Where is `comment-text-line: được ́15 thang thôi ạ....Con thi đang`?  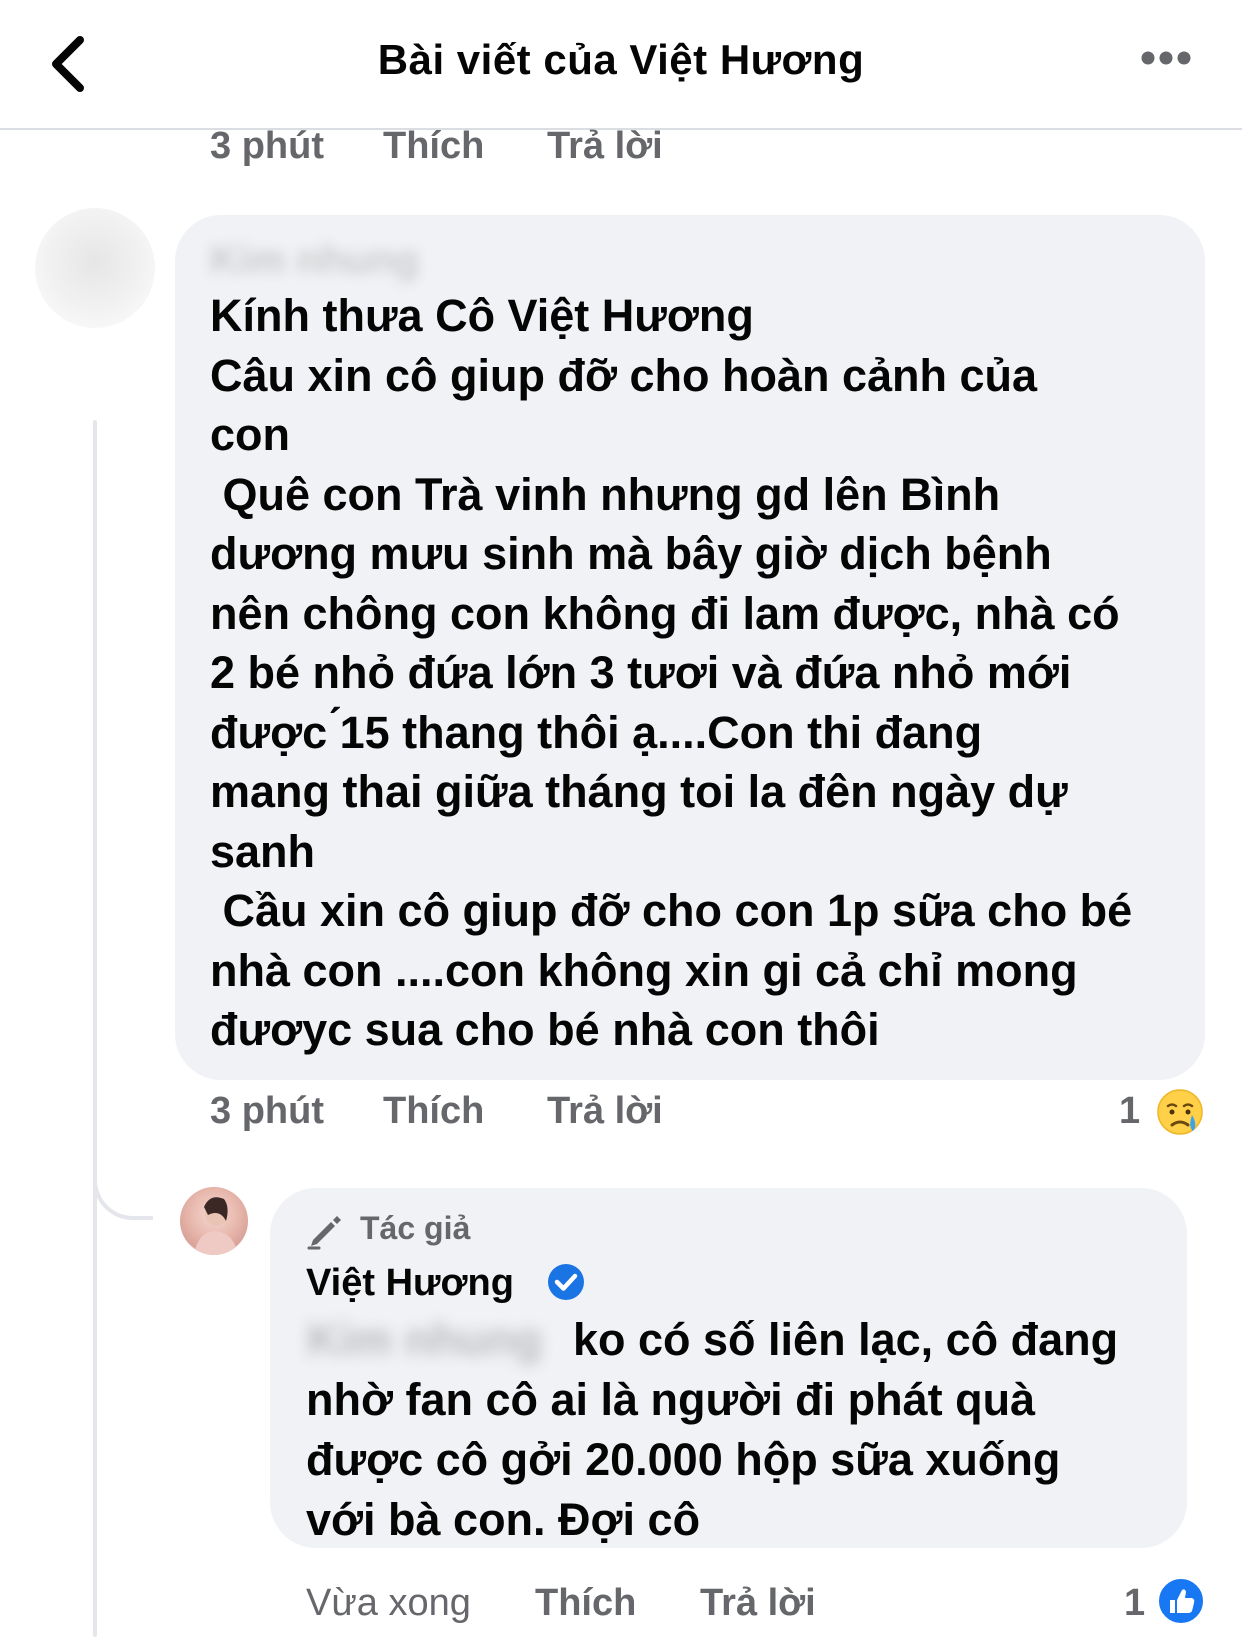 comment-text-line: được ́15 thang thôi ạ....Con thi đang is located at coordinates (596, 732).